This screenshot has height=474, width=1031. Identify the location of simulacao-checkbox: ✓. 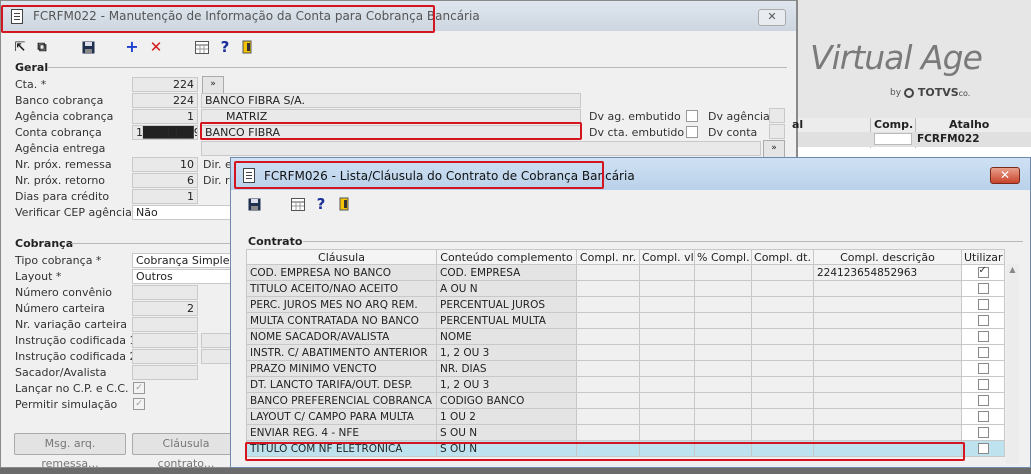
(139, 404).